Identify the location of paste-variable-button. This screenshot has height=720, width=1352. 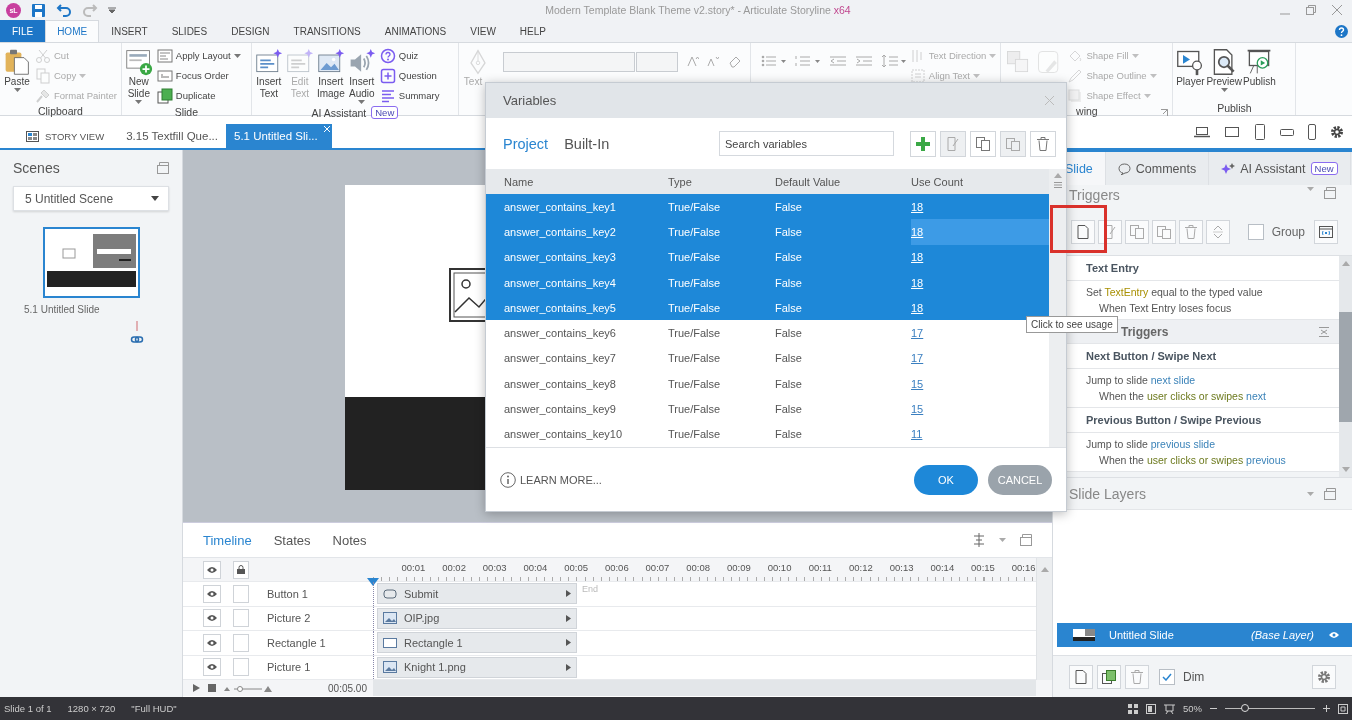
(1013, 143).